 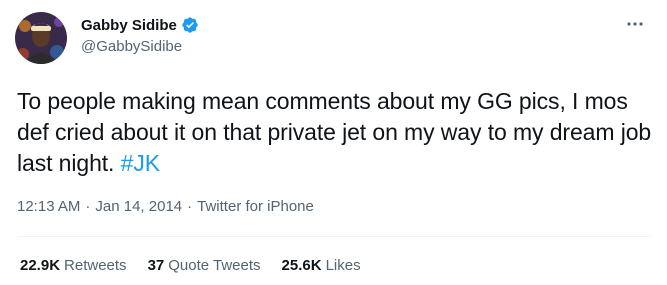 I want to click on retweets-count: 22.9K, so click(x=40, y=265).